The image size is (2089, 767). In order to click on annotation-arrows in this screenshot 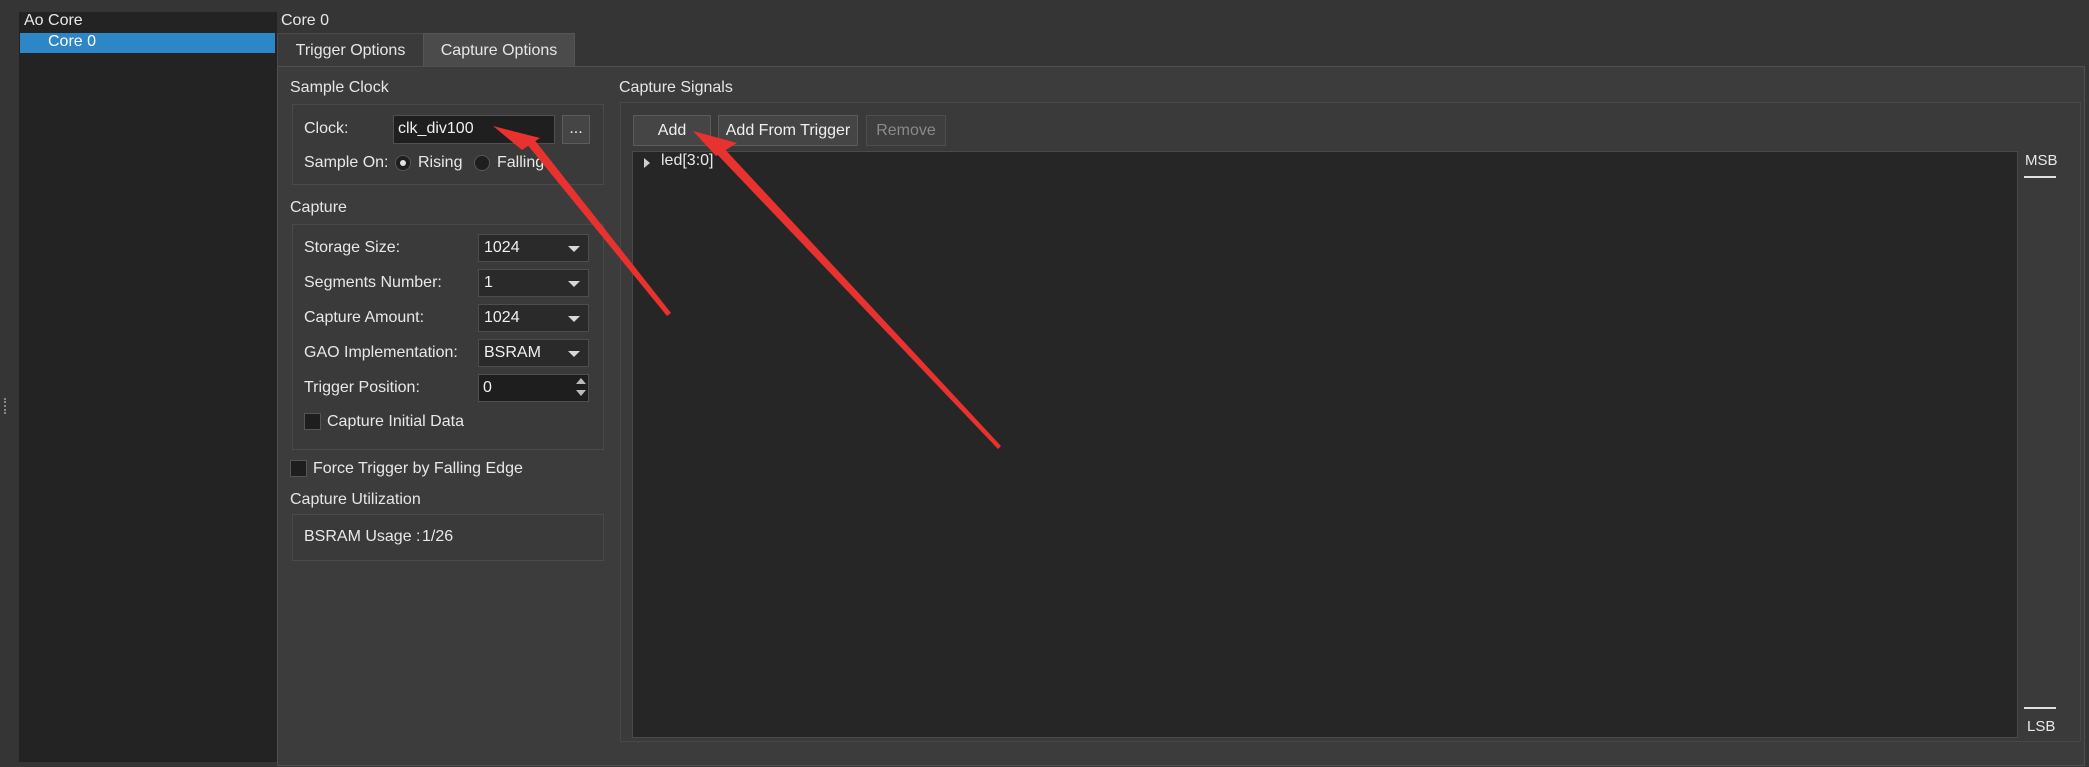, I will do `click(747, 287)`.